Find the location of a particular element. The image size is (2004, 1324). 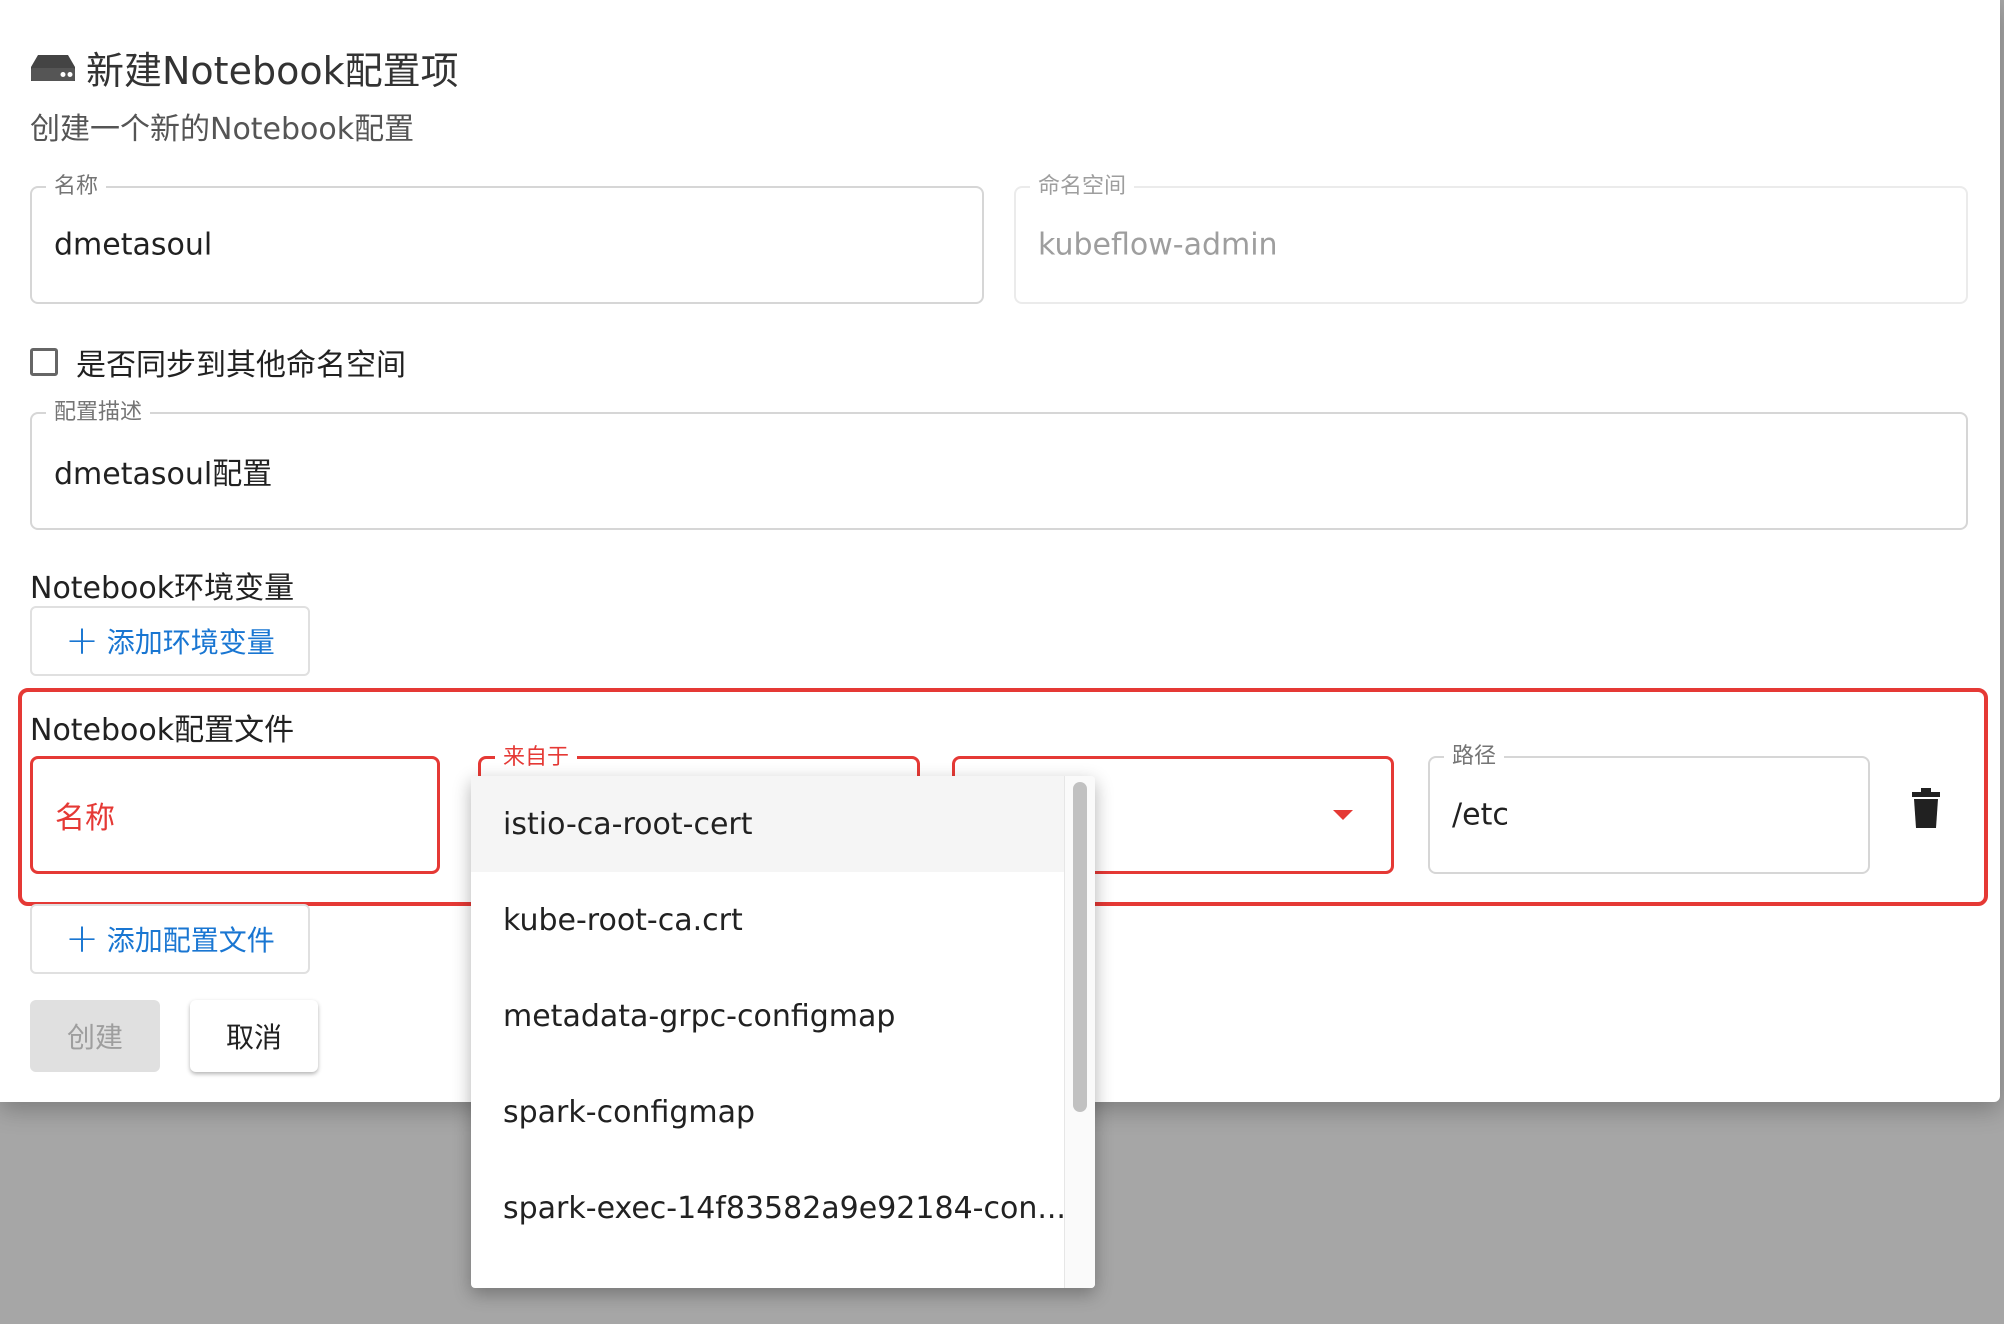

create-button: 创建 is located at coordinates (95, 1036).